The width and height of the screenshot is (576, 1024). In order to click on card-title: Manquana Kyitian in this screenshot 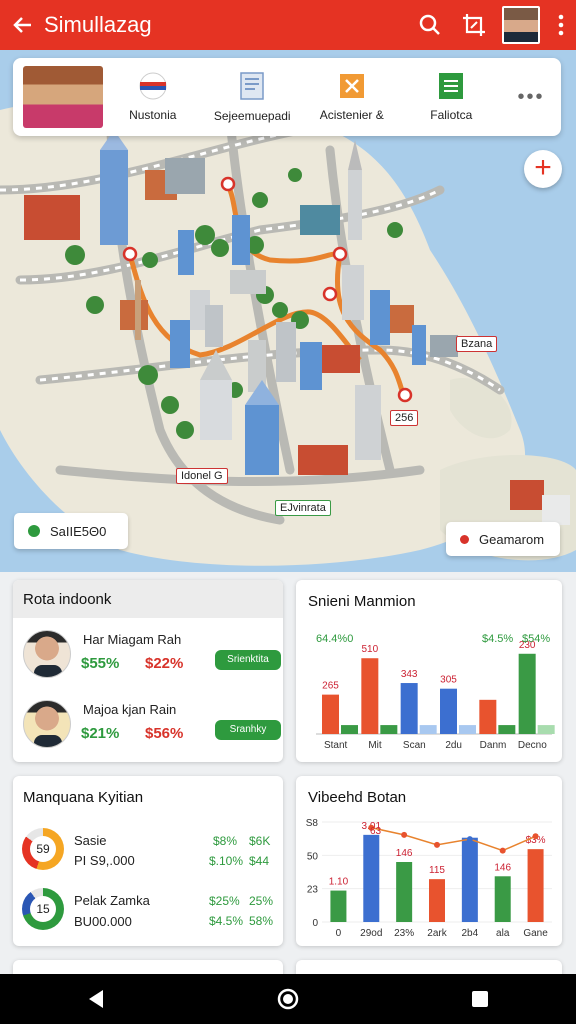, I will do `click(83, 797)`.